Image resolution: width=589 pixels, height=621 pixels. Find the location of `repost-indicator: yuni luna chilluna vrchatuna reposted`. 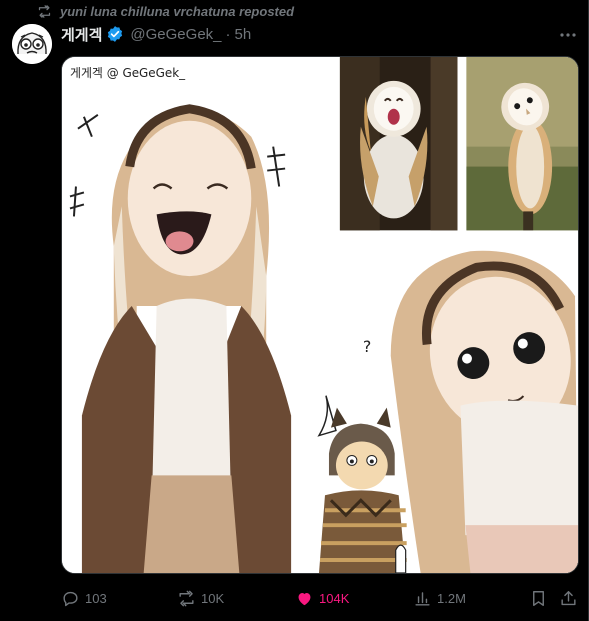

repost-indicator: yuni luna chilluna vrchatuna reposted is located at coordinates (165, 11).